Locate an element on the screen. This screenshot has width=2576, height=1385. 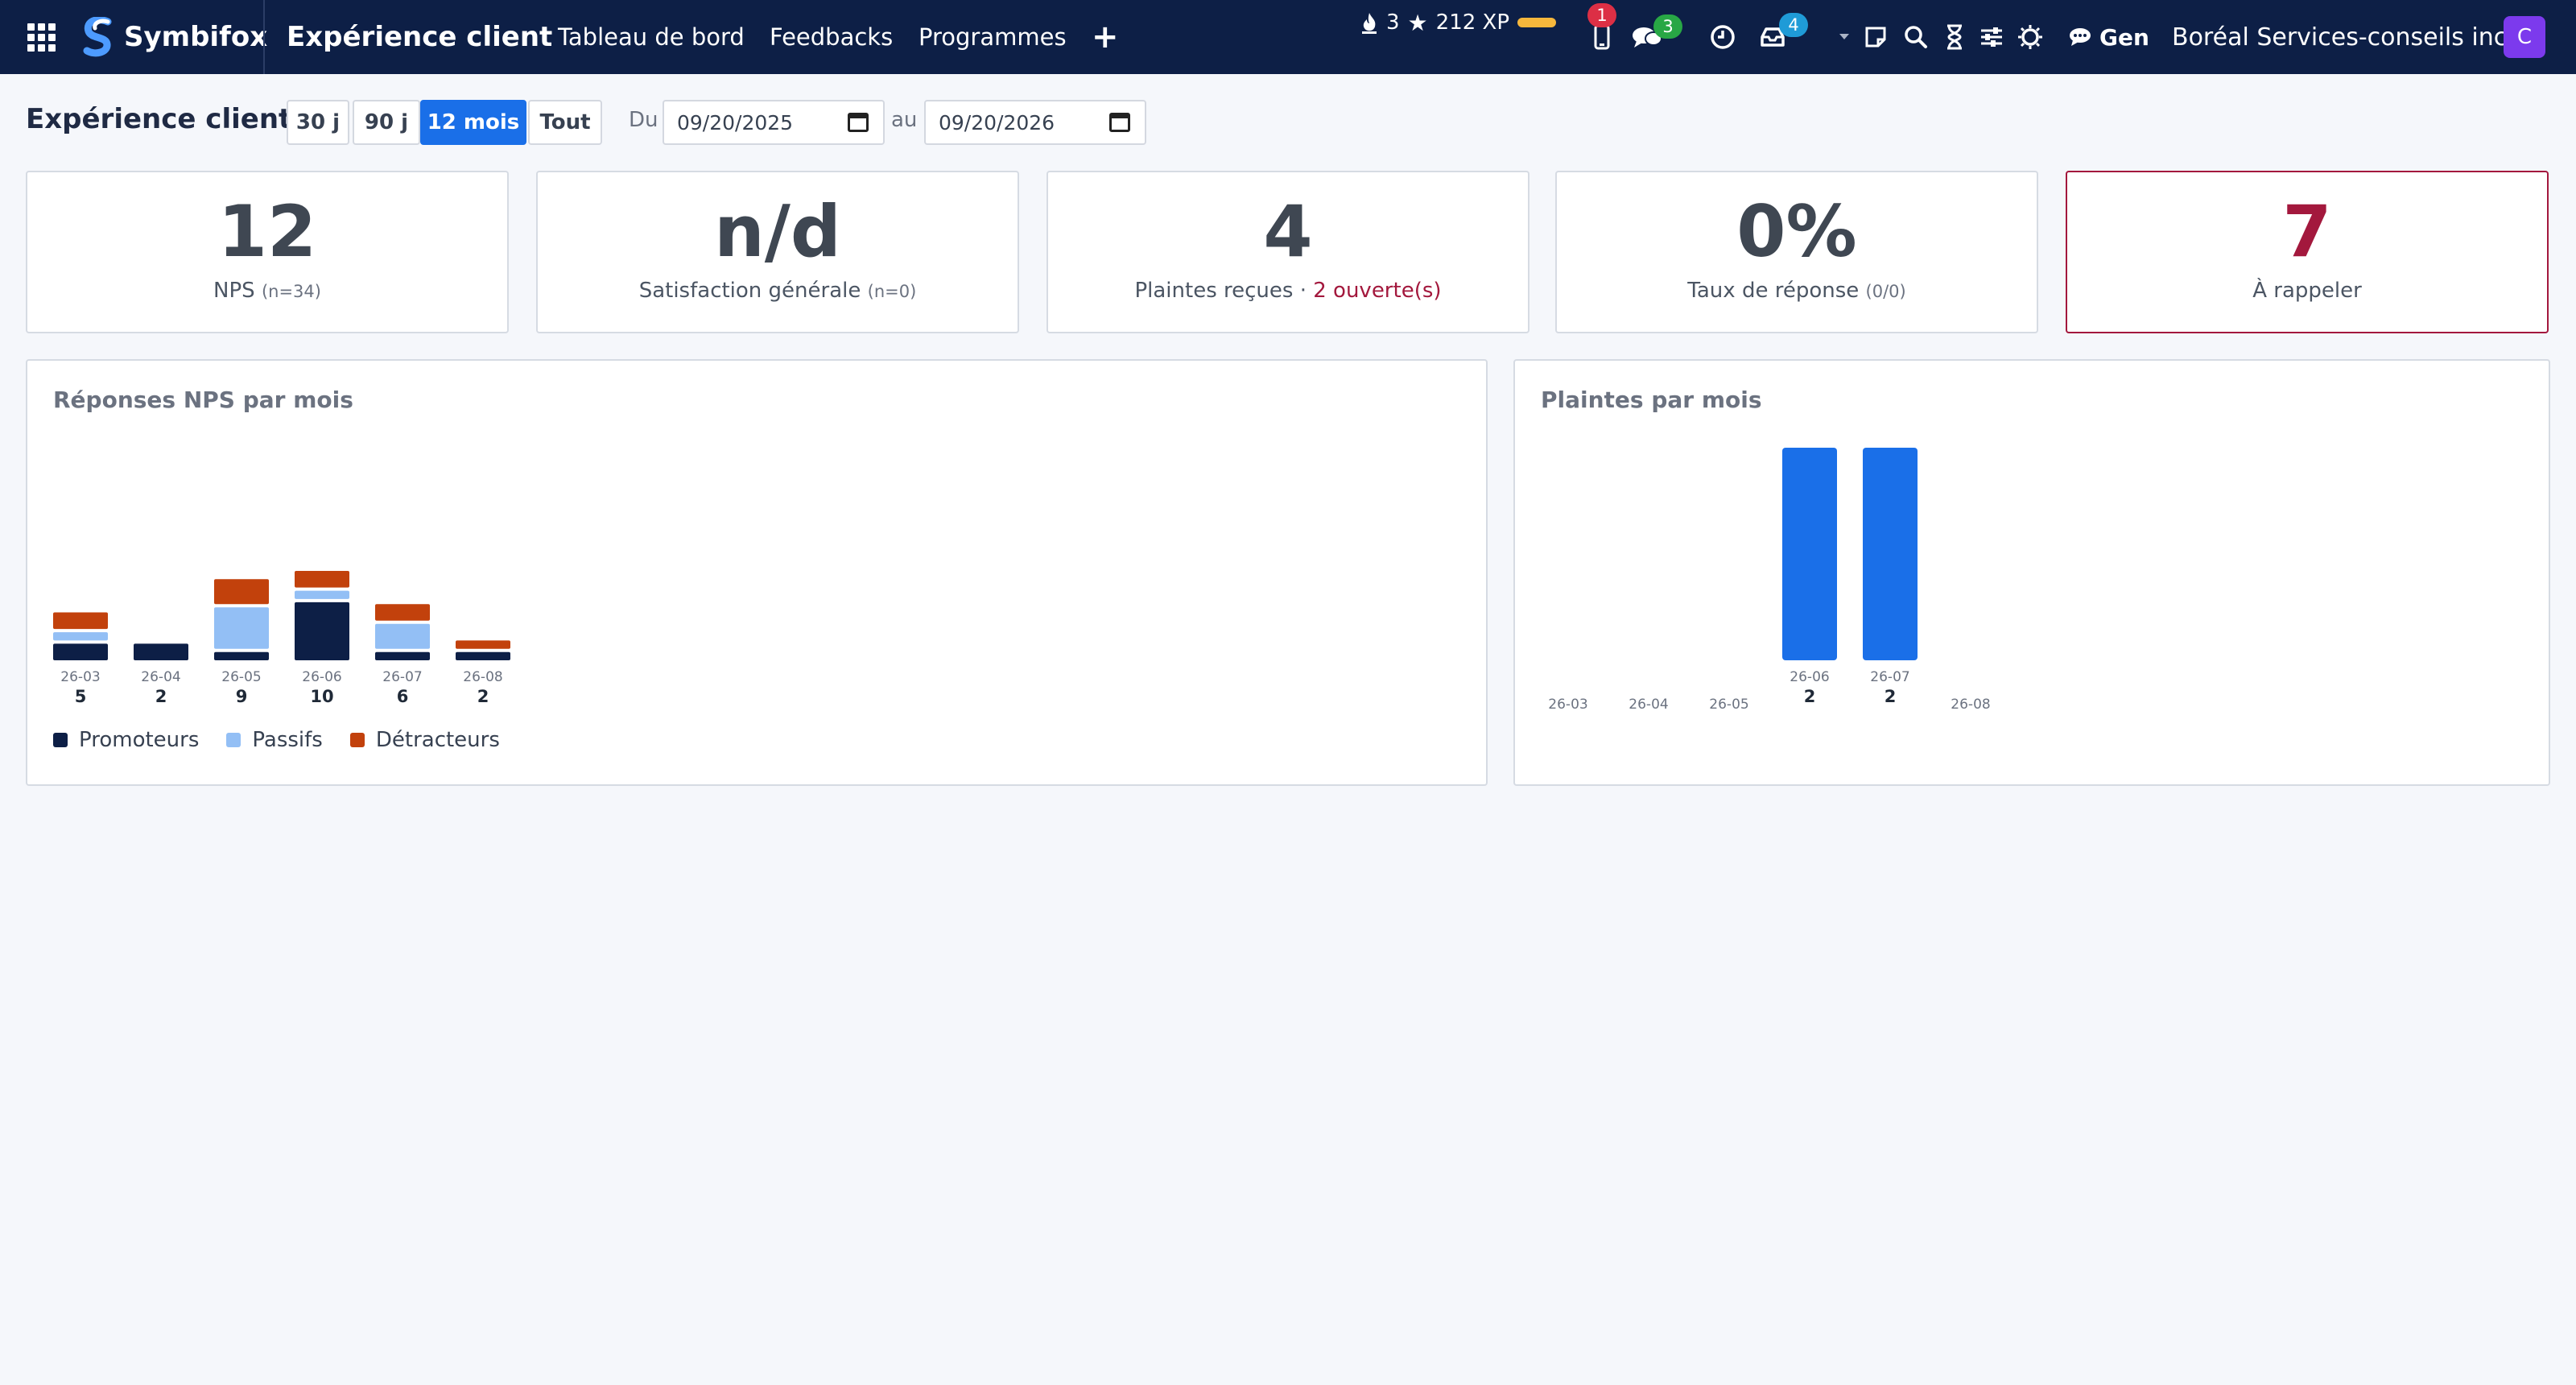
bar-total-label: 9 is located at coordinates (242, 696).